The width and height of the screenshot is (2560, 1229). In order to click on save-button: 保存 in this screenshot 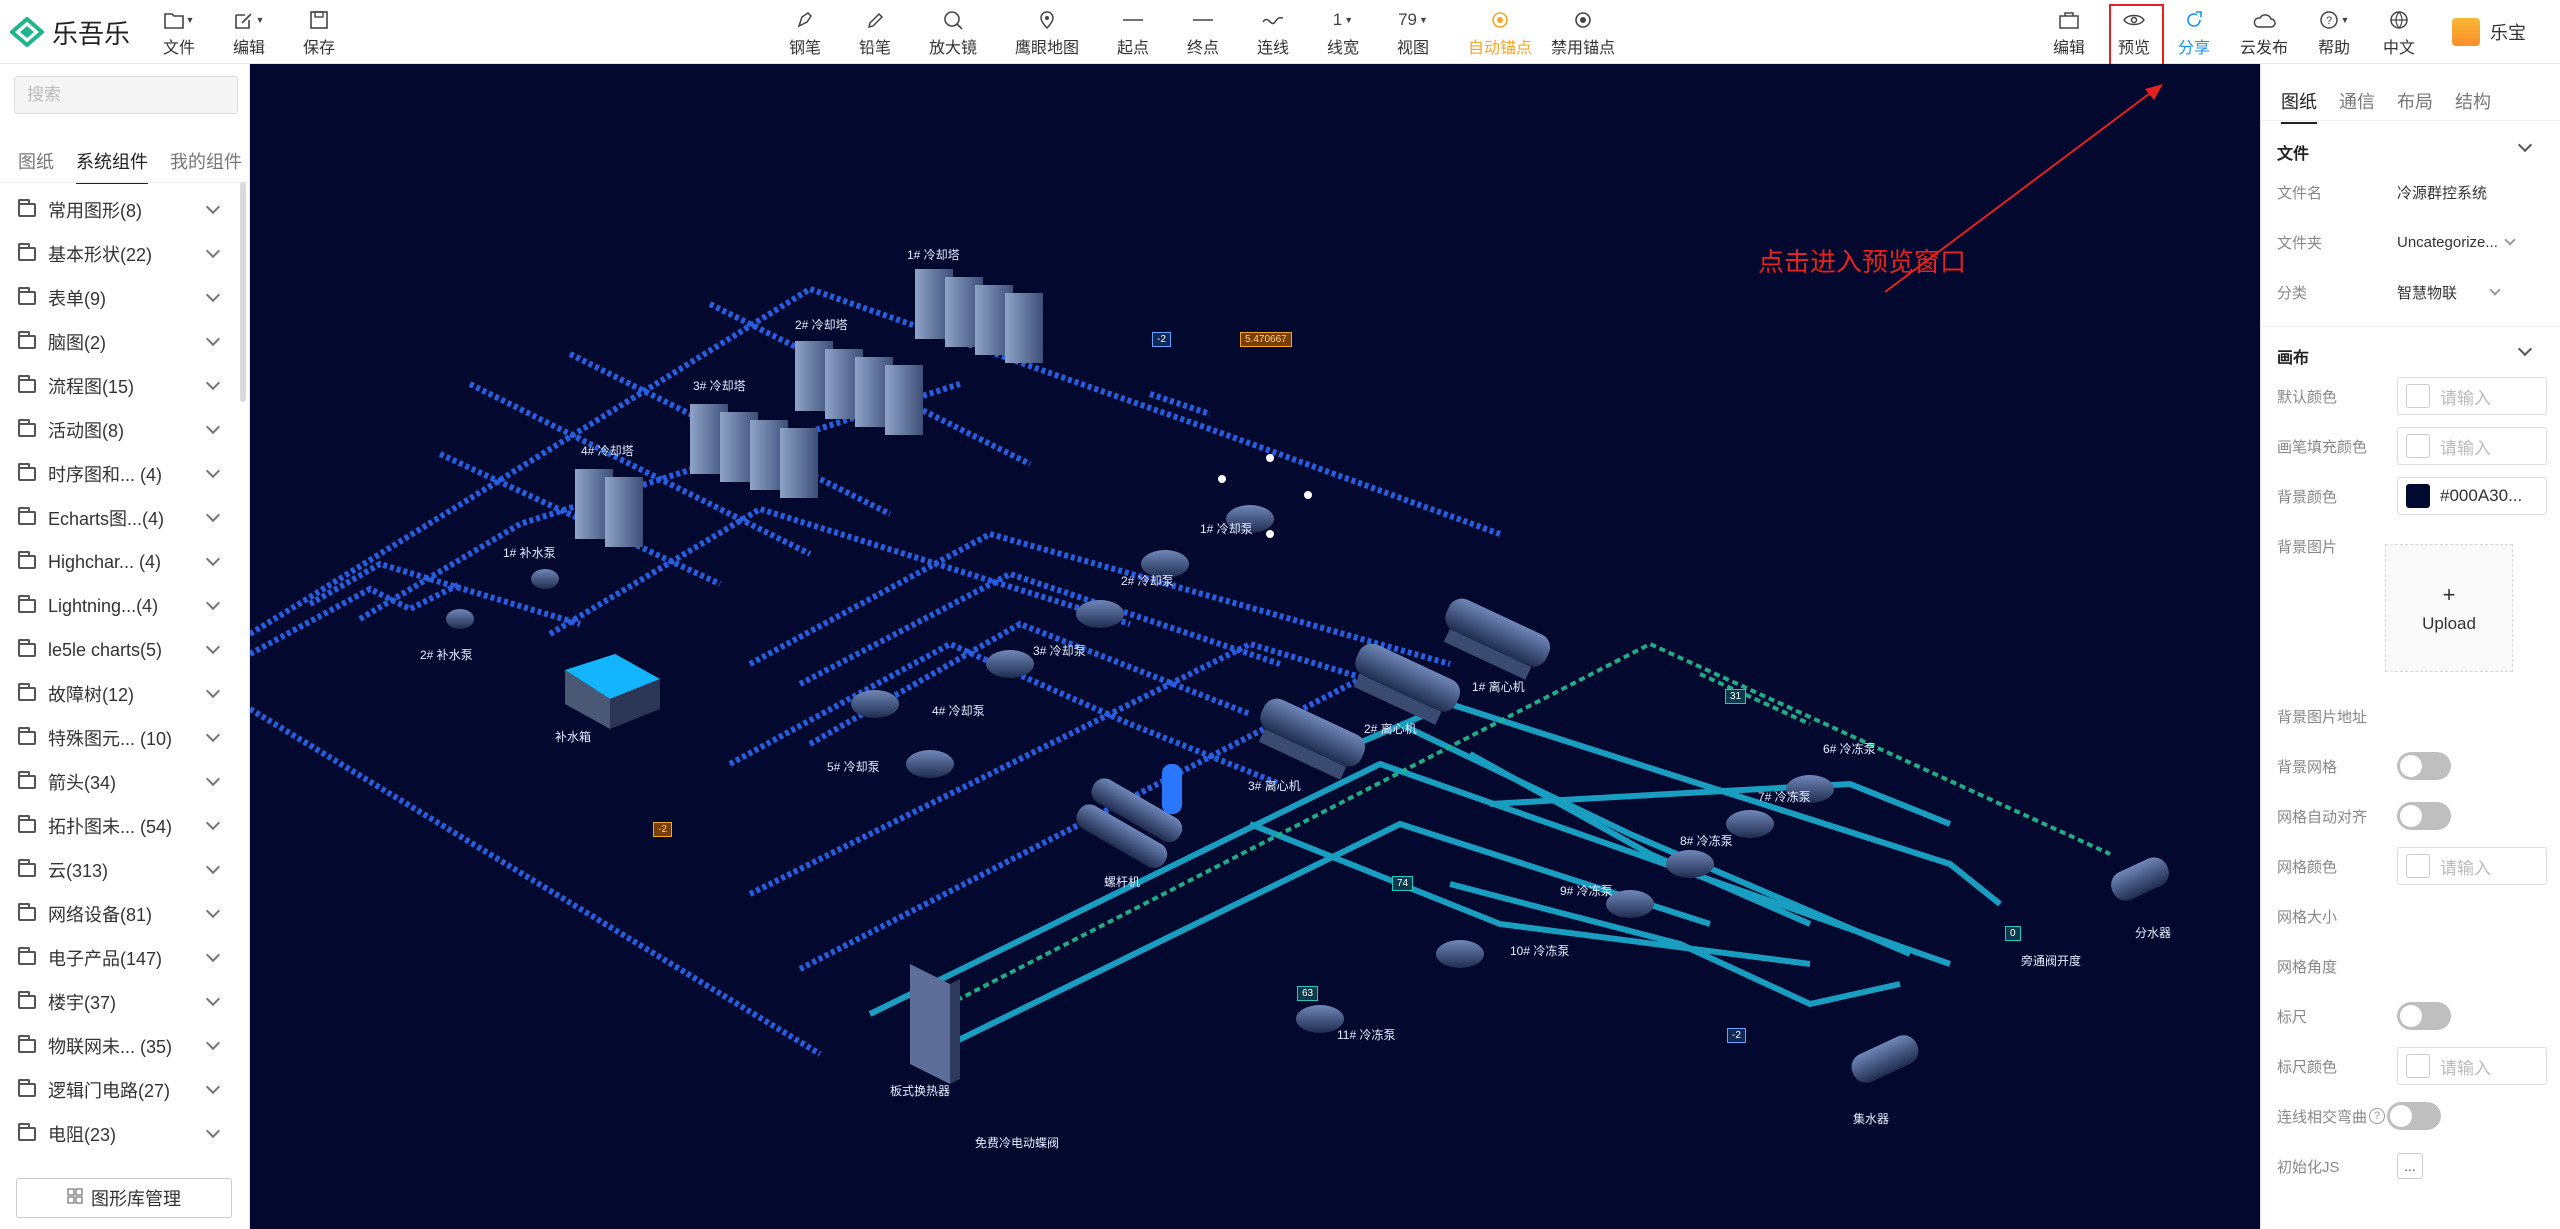, I will do `click(319, 33)`.